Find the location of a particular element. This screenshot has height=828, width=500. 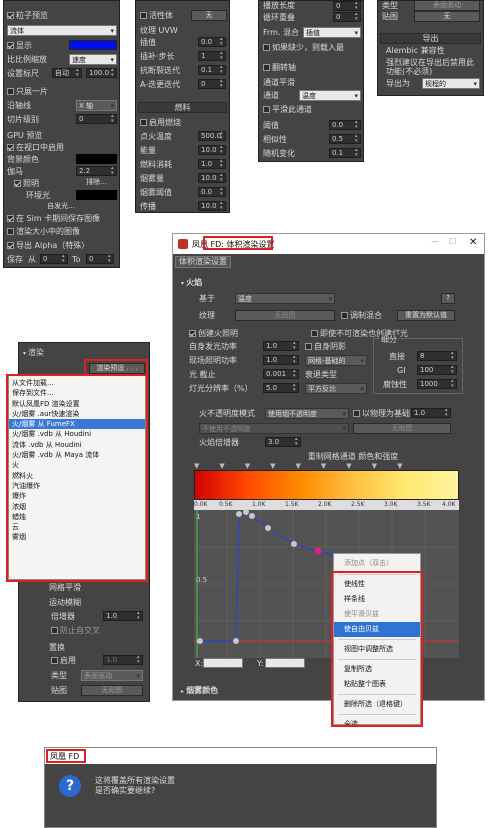

env-light-swatch is located at coordinates (96, 195).